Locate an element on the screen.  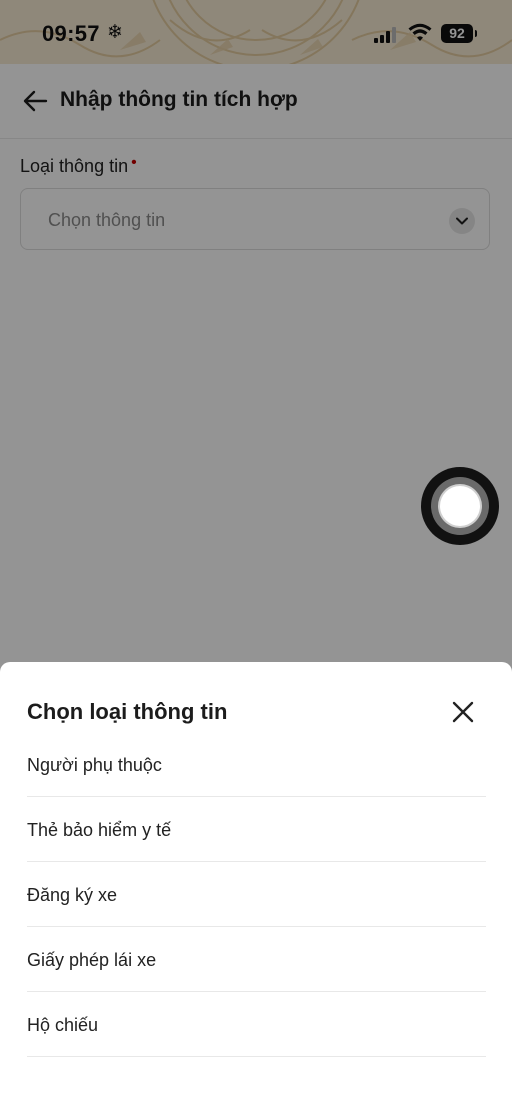
assistive-touch-dot is located at coordinates (460, 506).